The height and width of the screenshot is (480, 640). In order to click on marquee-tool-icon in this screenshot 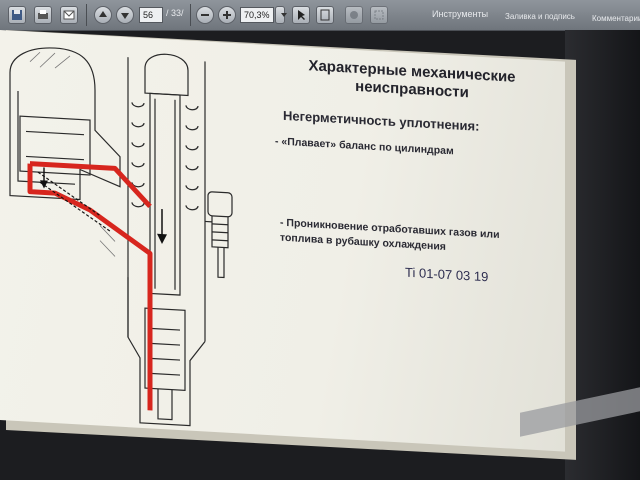, I will do `click(379, 15)`.